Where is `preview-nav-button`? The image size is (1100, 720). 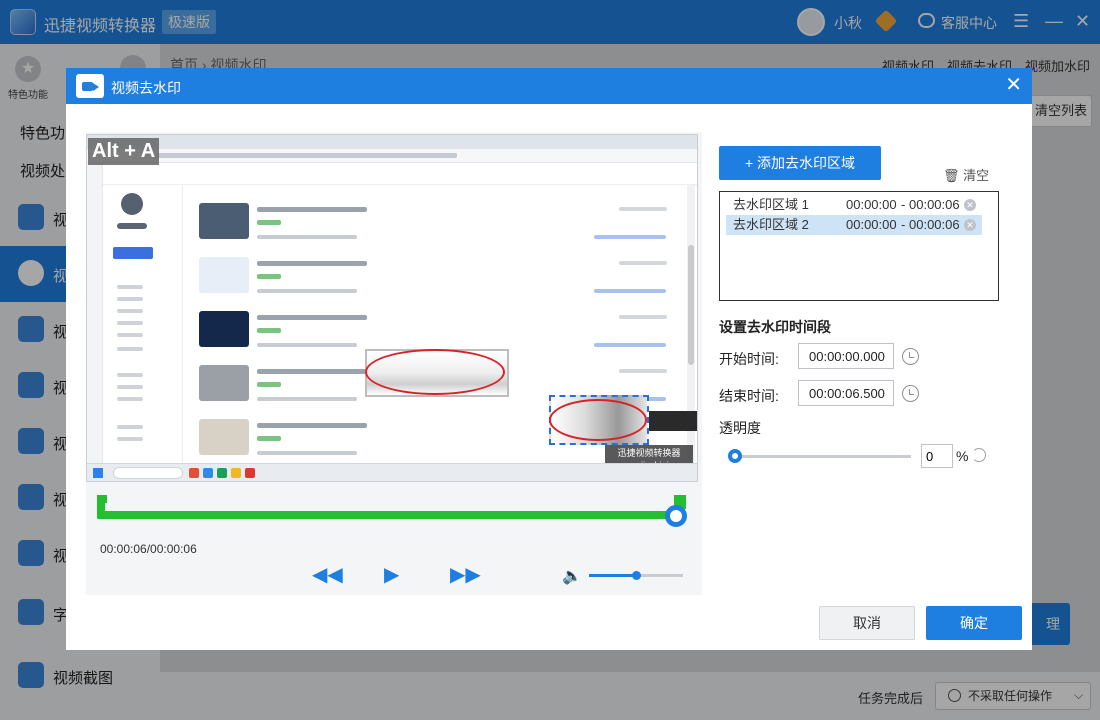 preview-nav-button is located at coordinates (133, 253).